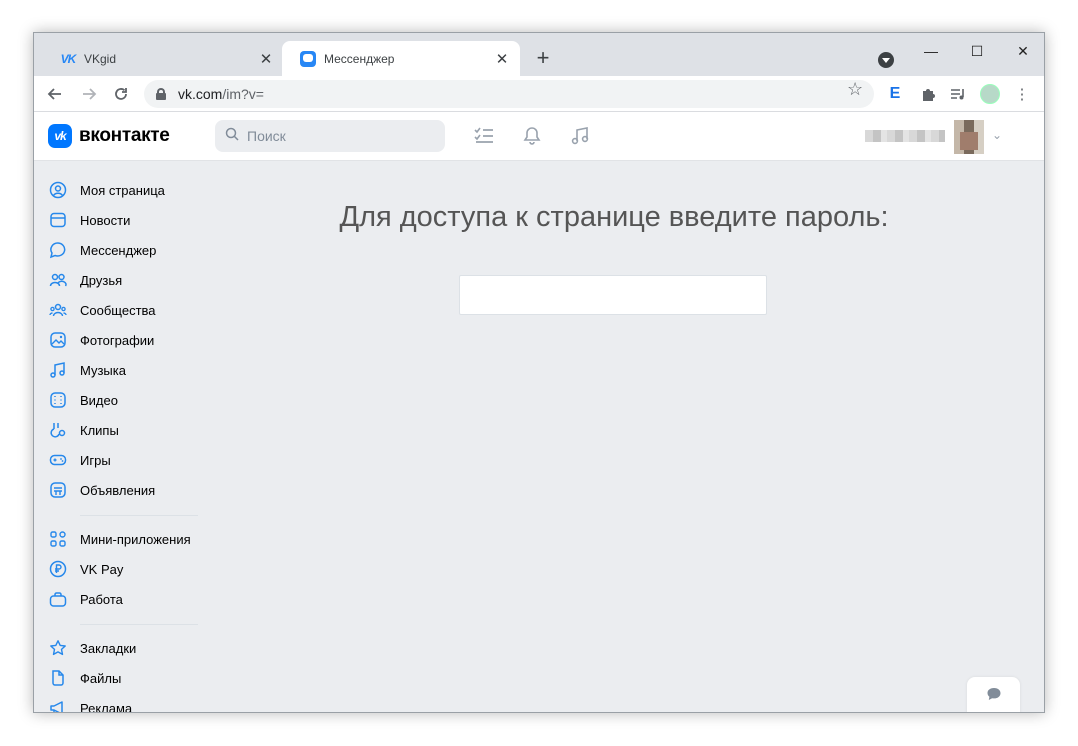  Describe the element at coordinates (95, 460) in the screenshot. I see `sidebar-item-label: Игры` at that location.